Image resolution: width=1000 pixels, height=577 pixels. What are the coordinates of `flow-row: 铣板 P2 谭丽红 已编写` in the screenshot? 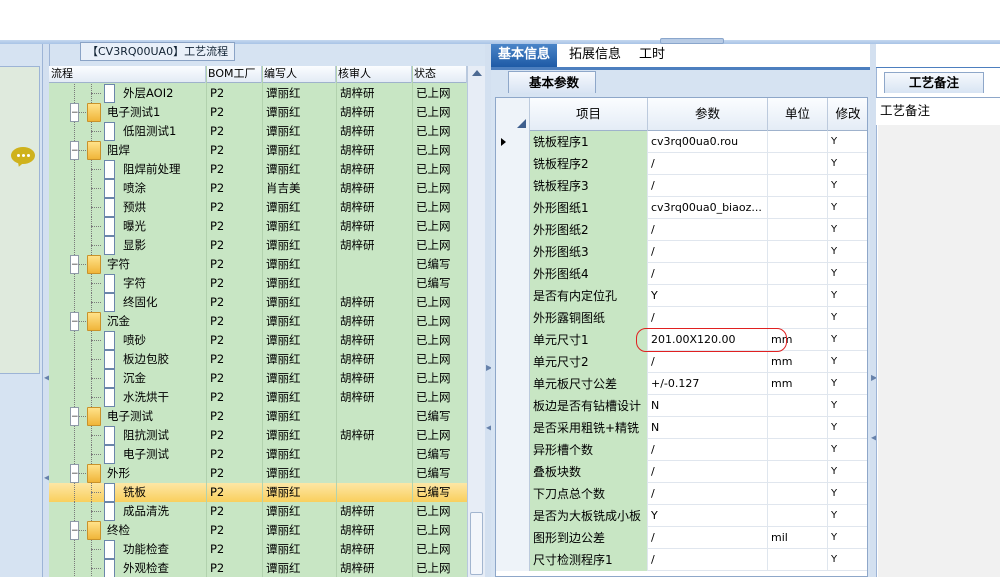 It's located at (258, 492).